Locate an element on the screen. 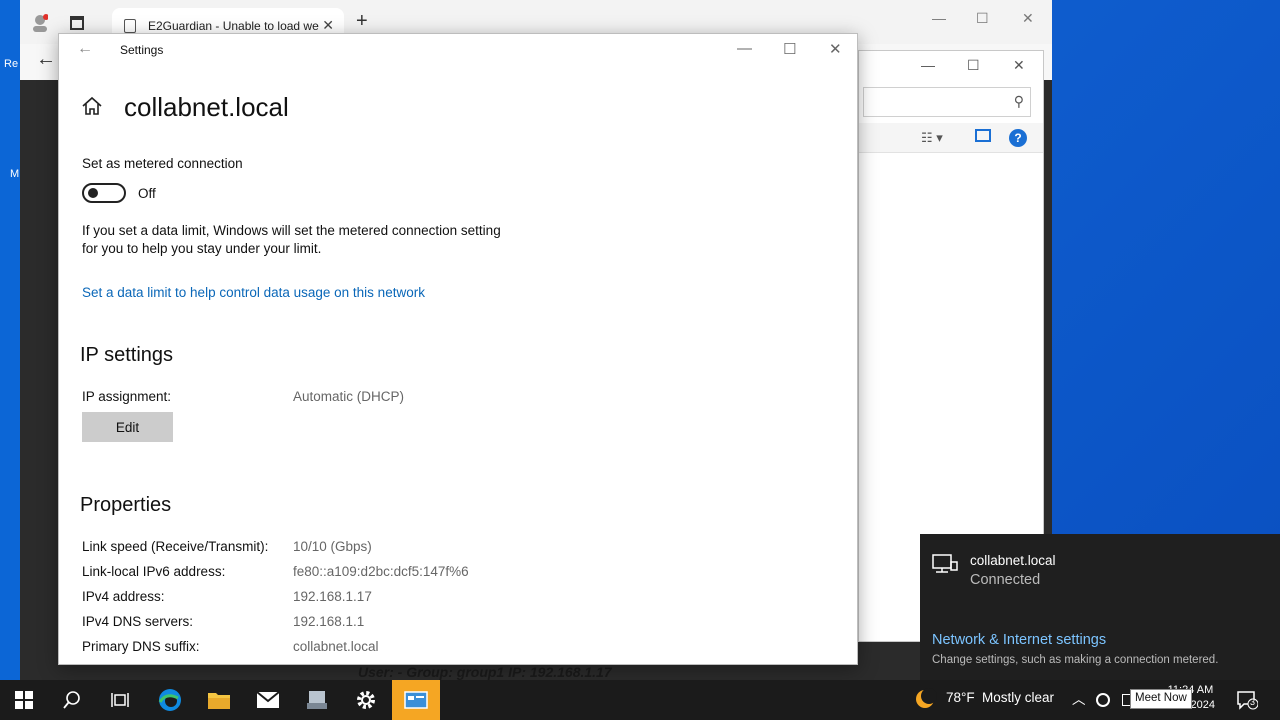  new-tab-button: + is located at coordinates (362, 21).